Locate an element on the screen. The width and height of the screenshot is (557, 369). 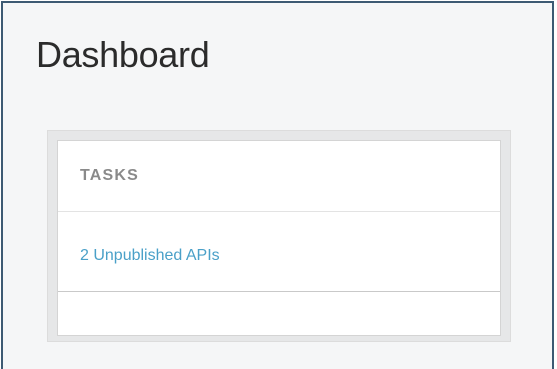
unpublished-apis-link: 2 Unpublished APIs is located at coordinates (150, 256).